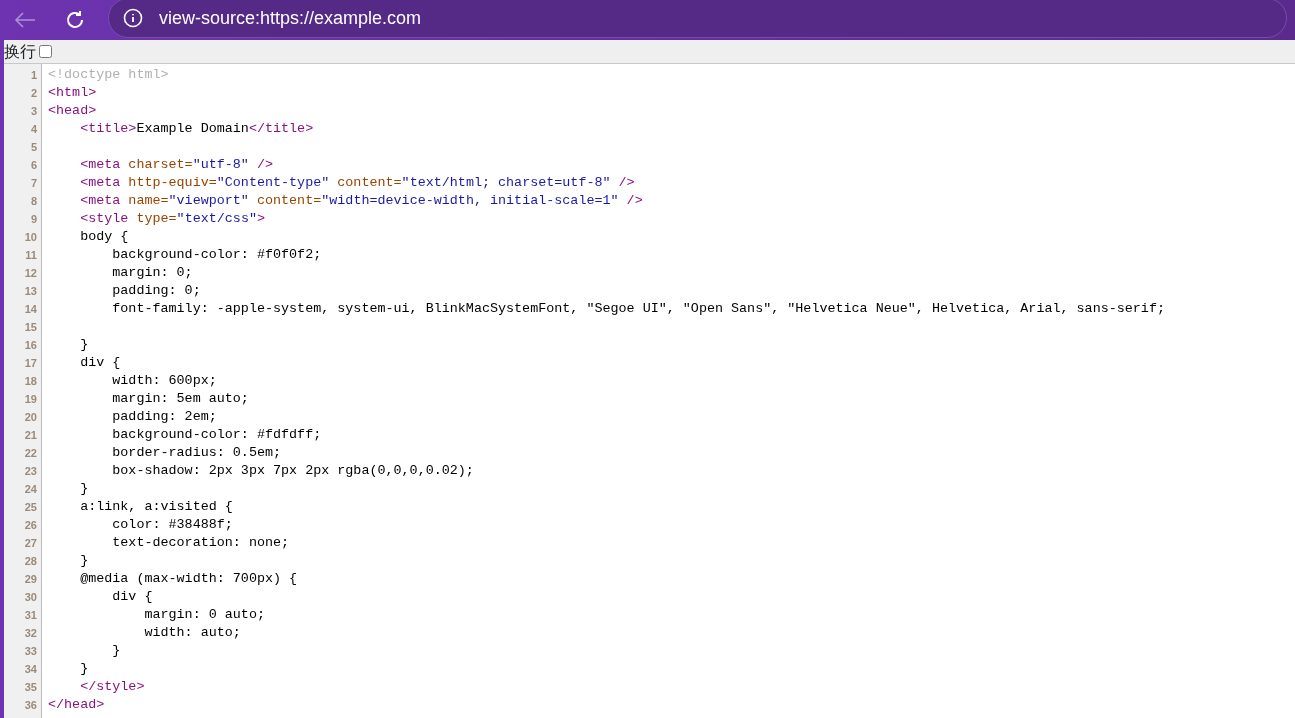 This screenshot has width=1295, height=718. What do you see at coordinates (30, 291) in the screenshot?
I see `line-number: 13` at bounding box center [30, 291].